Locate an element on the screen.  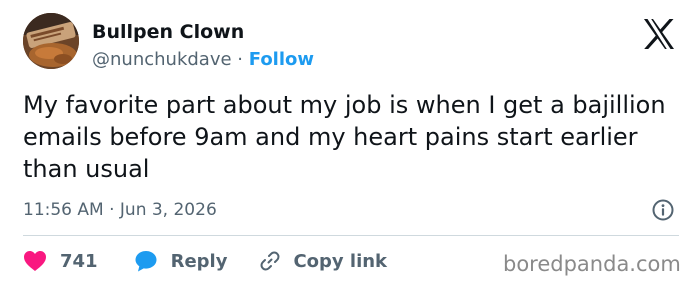
reply-button: Reply is located at coordinates (181, 261).